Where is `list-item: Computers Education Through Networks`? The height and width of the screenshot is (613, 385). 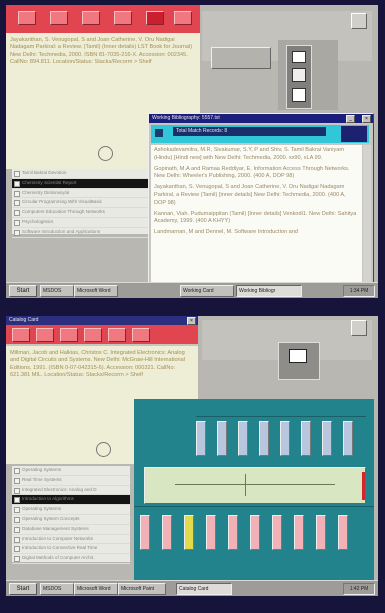 list-item: Computers Education Through Networks is located at coordinates (82, 213).